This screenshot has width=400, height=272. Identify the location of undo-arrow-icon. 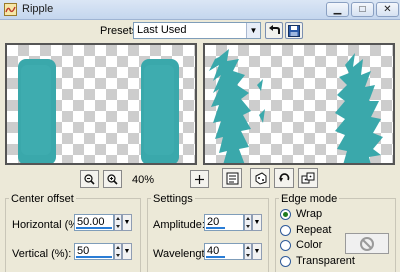
(274, 29).